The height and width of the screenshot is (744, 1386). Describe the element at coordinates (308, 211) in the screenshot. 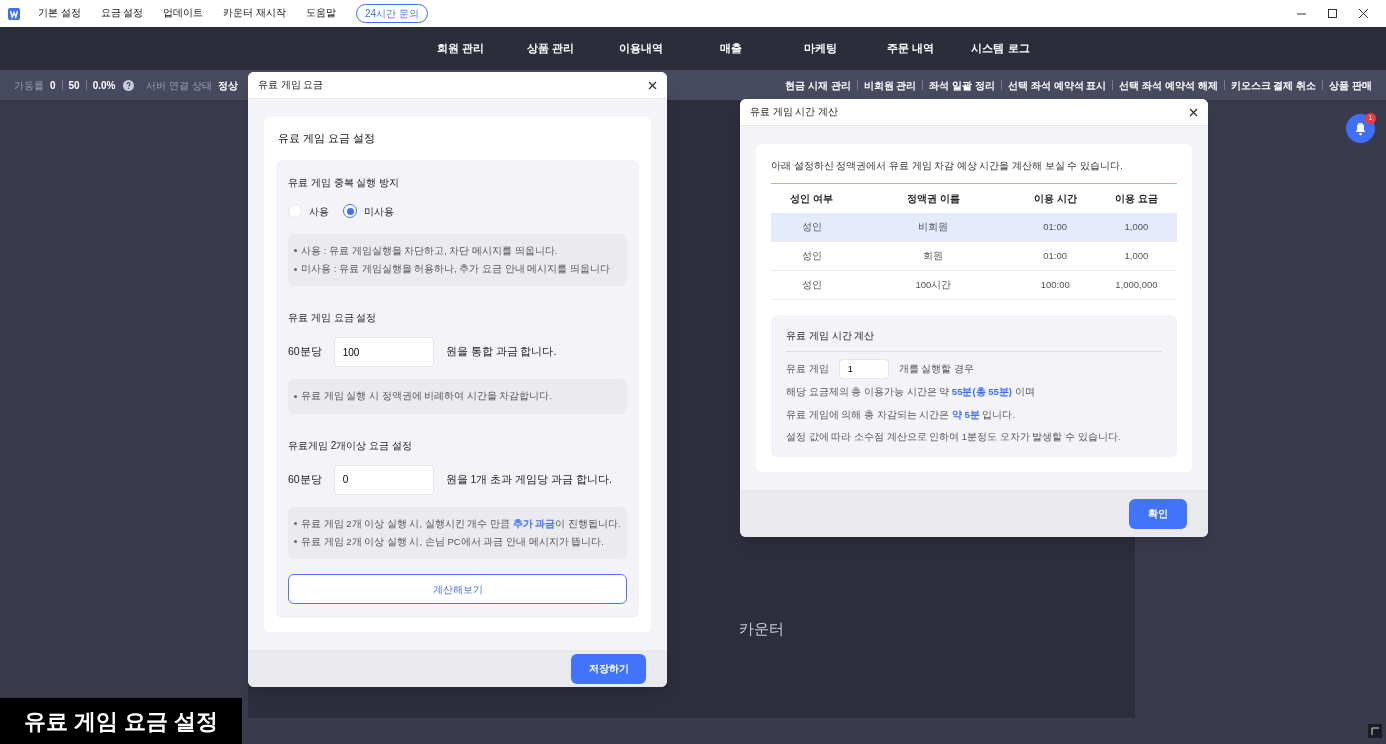

I see `radio-option: 사용` at that location.